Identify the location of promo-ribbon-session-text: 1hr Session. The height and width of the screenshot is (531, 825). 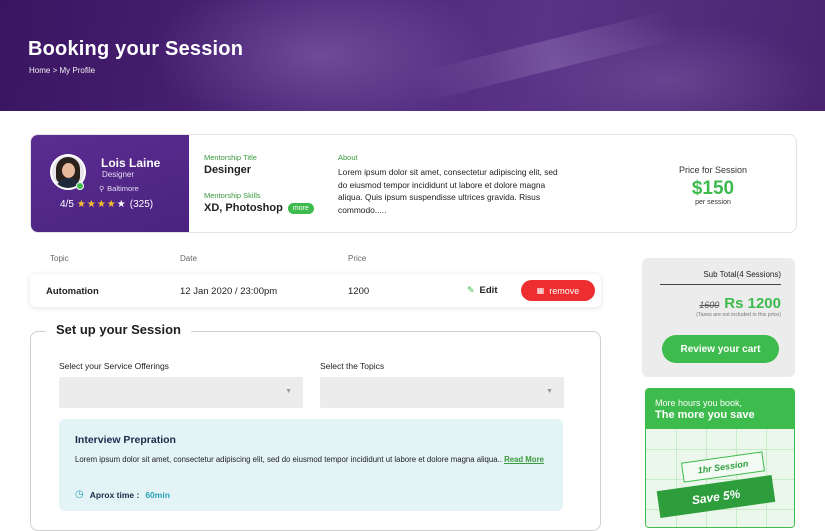
(723, 467).